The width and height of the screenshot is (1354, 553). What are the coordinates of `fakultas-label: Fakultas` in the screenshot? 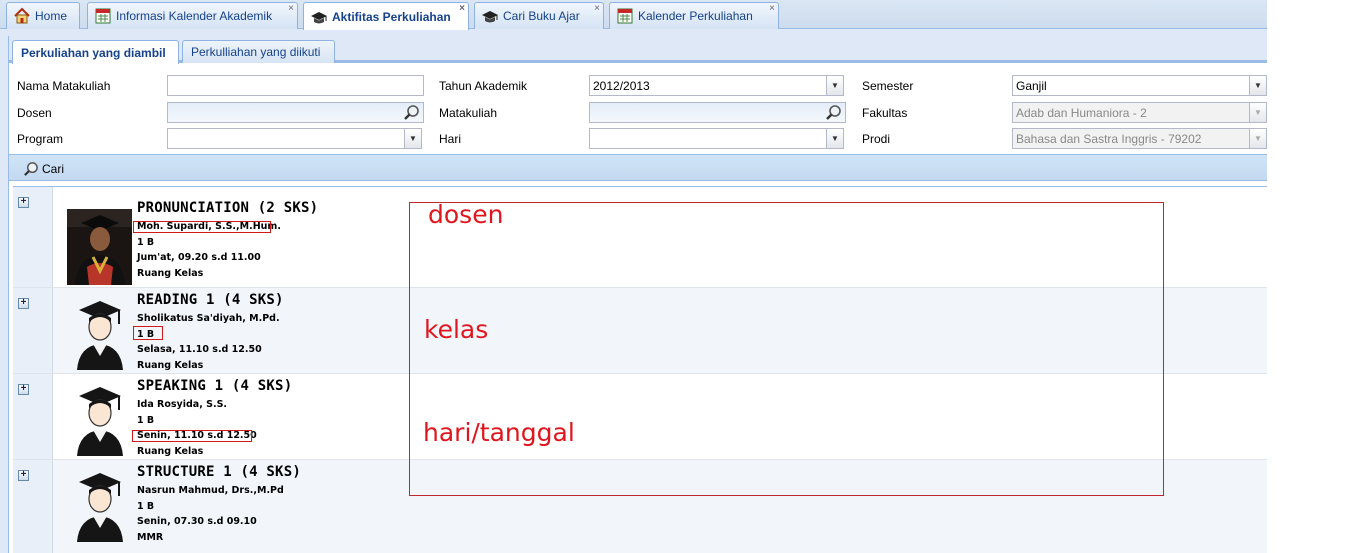 It's located at (885, 113).